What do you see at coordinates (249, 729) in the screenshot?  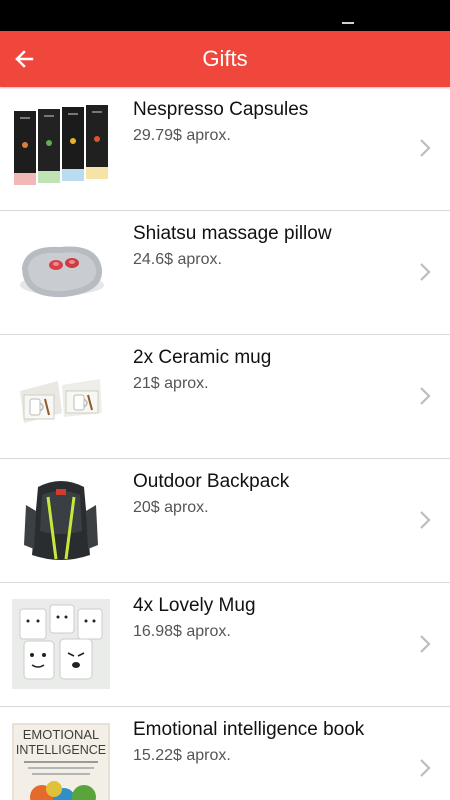 I see `gift-name: Emotional intelligence book` at bounding box center [249, 729].